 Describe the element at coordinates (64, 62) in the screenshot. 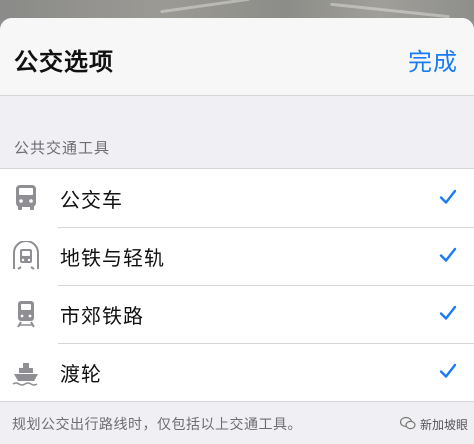

I see `page-title: 公交选项` at that location.